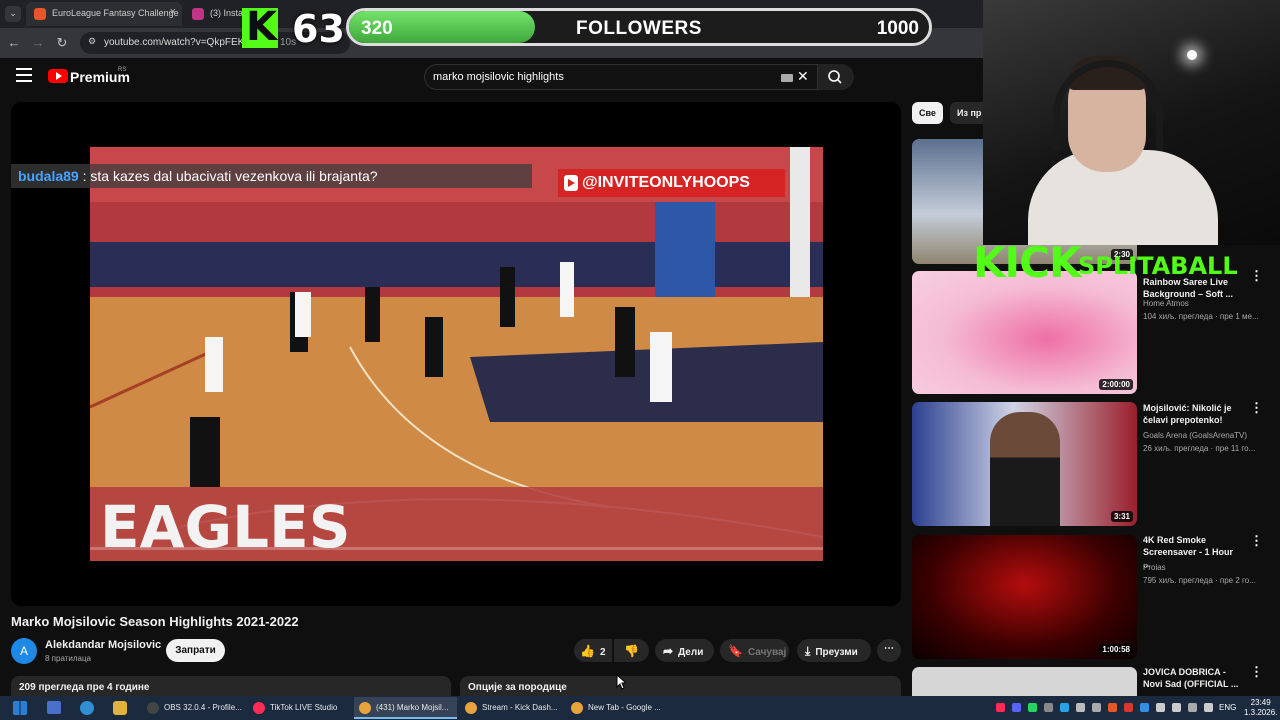 The image size is (1280, 720). I want to click on hamburger-menu-icon, so click(24, 75).